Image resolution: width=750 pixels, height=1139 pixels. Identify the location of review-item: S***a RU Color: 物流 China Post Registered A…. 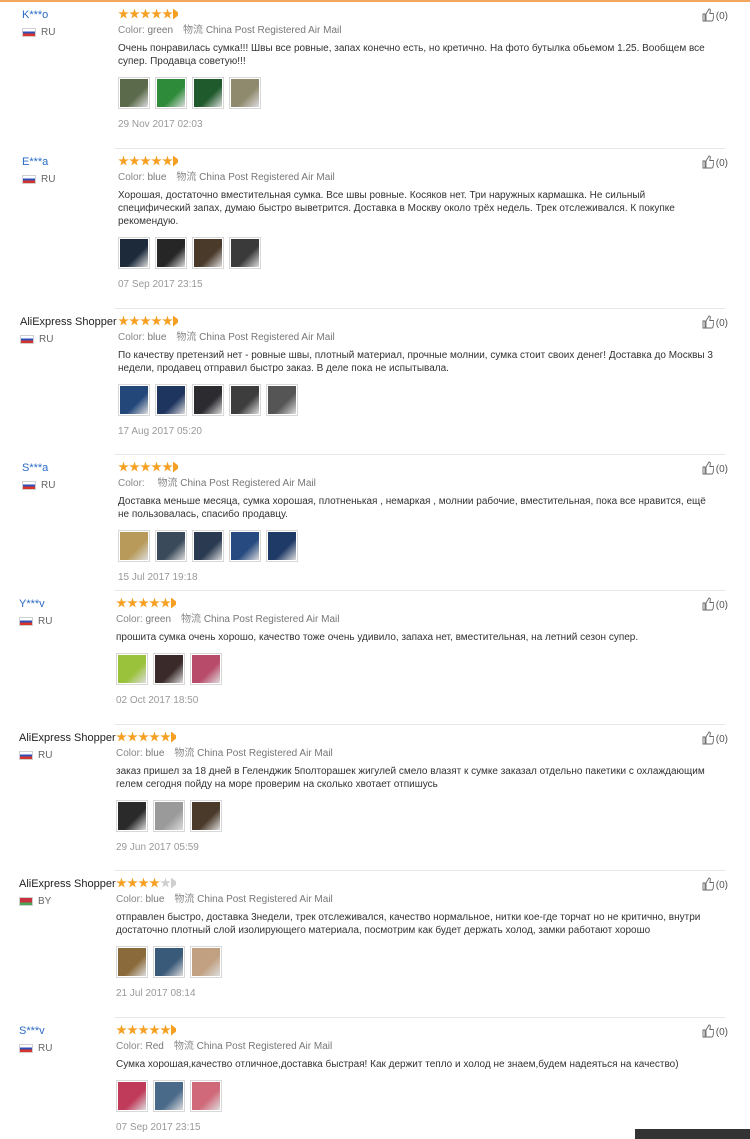
(375, 526).